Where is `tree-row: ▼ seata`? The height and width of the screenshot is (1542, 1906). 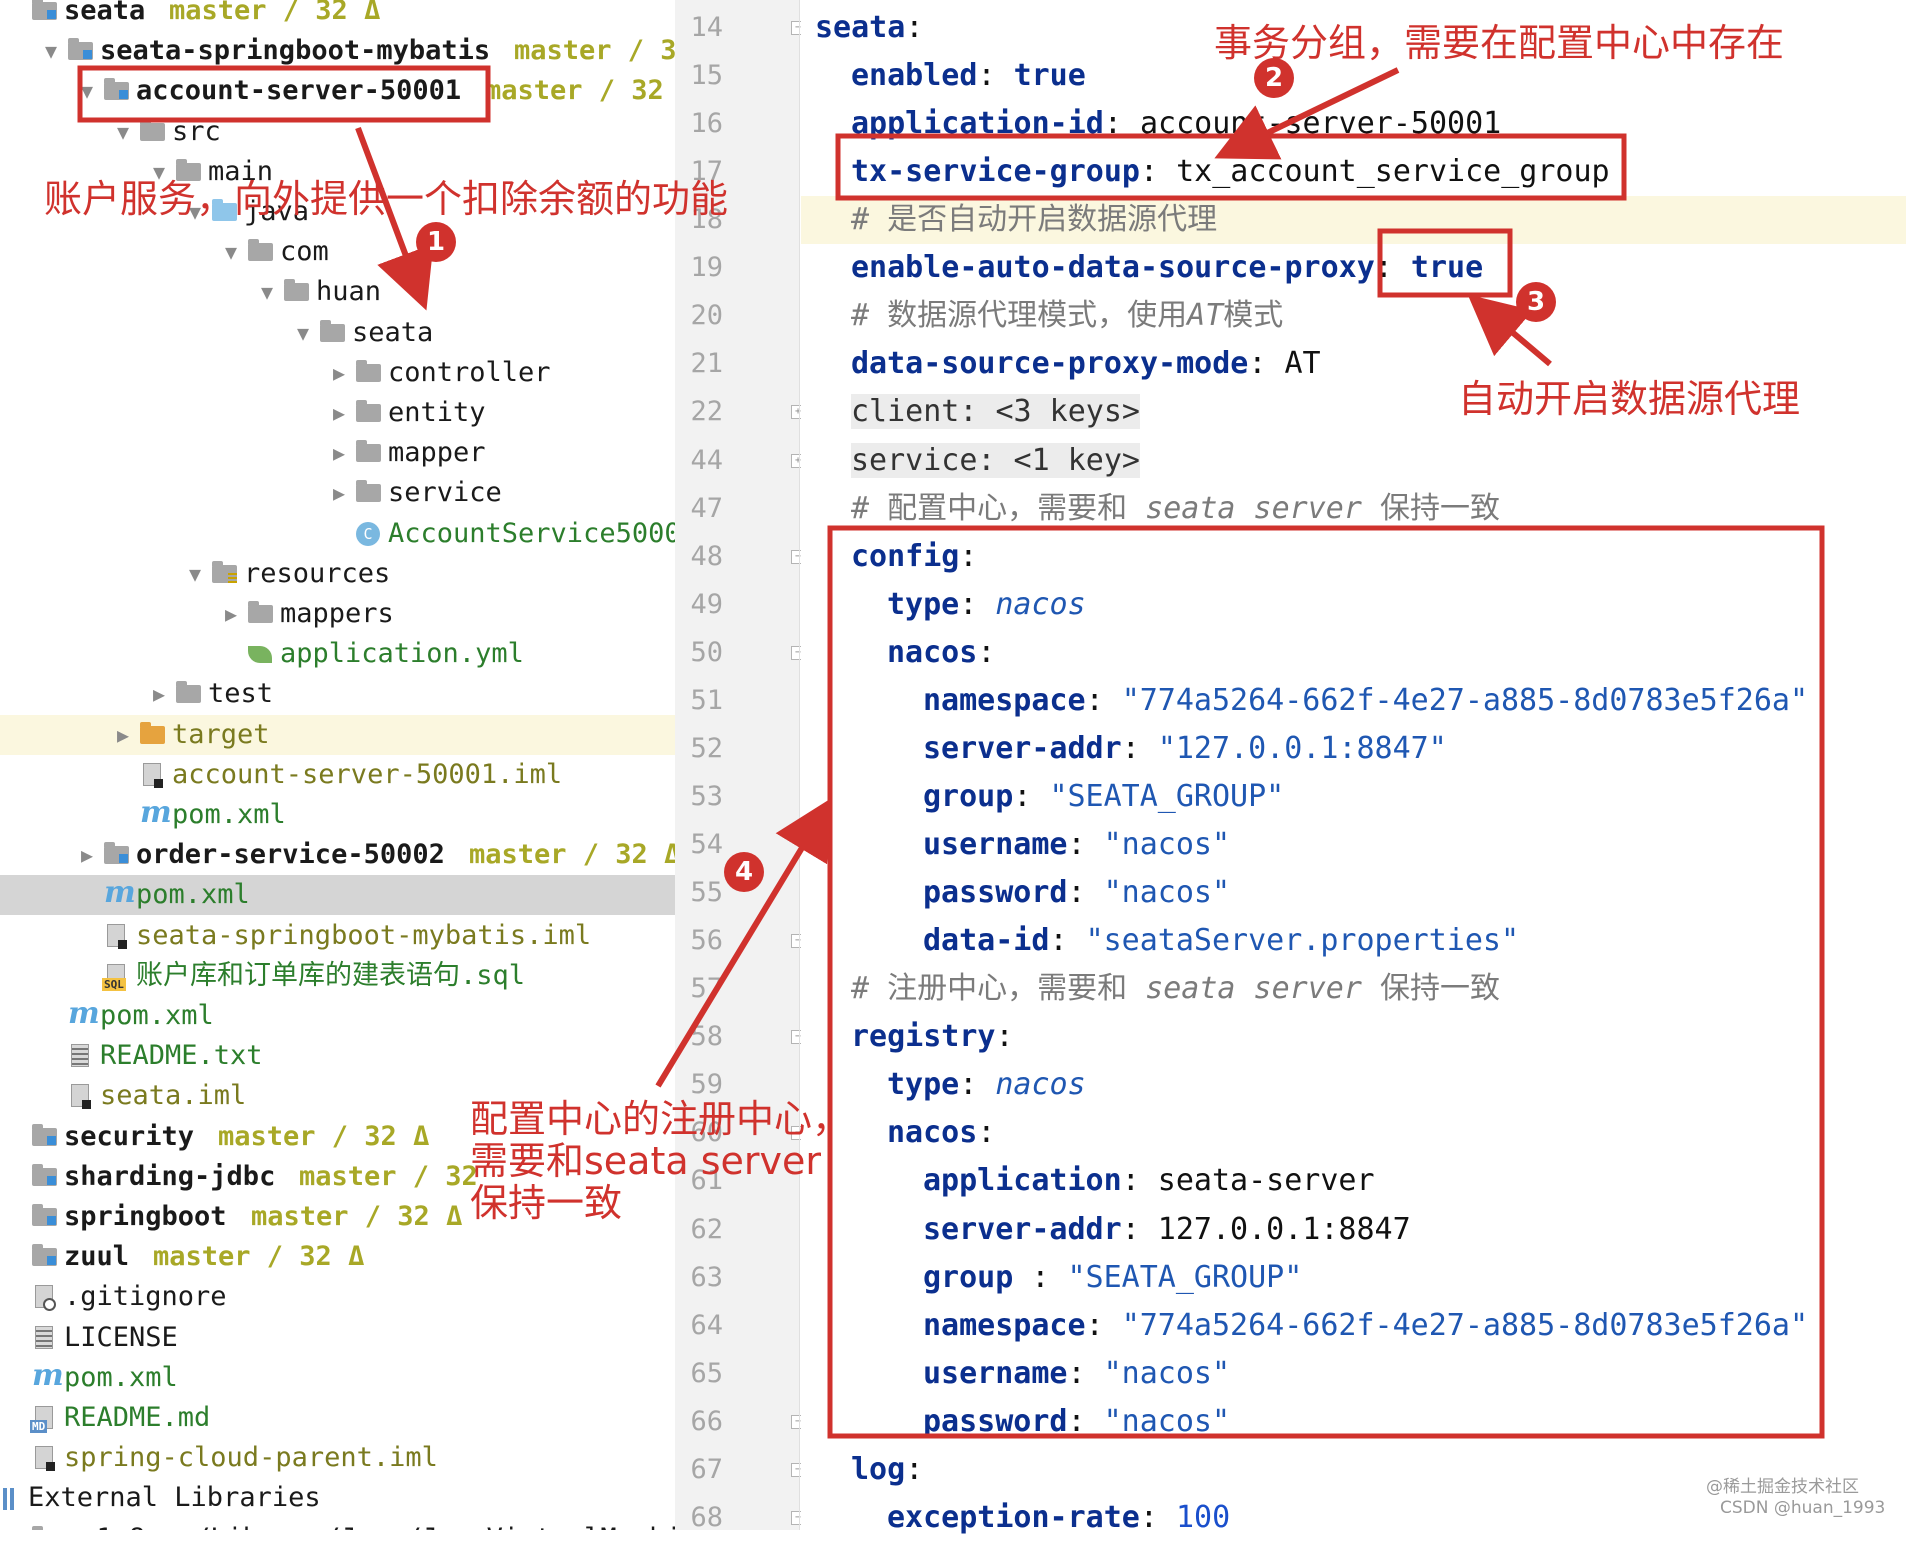
tree-row: ▼ seata is located at coordinates (337, 333).